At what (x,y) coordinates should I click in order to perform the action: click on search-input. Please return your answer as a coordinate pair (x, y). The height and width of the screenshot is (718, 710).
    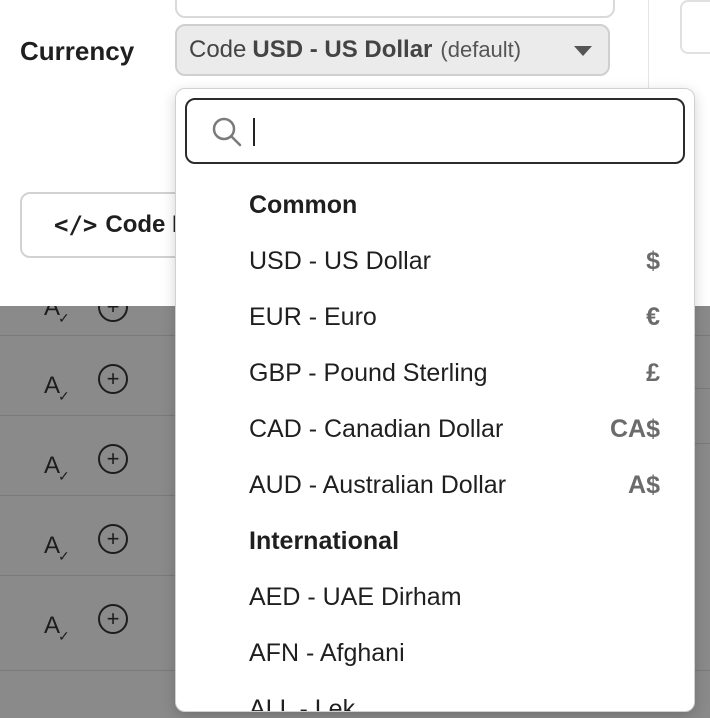
    Looking at the image, I should click on (461, 132).